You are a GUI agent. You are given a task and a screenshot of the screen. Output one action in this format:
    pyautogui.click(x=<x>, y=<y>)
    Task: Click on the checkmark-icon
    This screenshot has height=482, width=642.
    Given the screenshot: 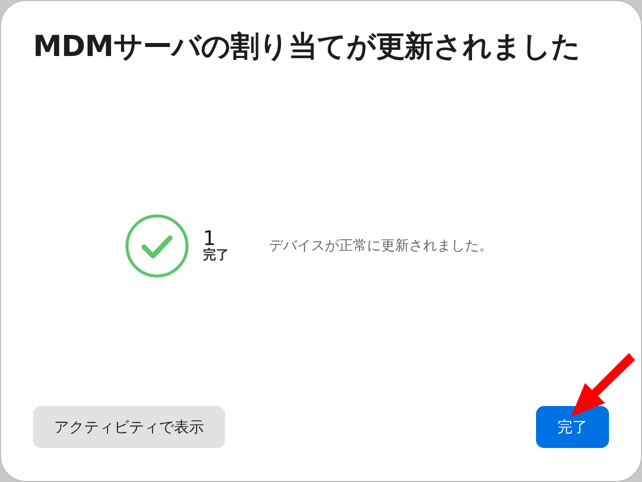 What is the action you would take?
    pyautogui.click(x=157, y=246)
    